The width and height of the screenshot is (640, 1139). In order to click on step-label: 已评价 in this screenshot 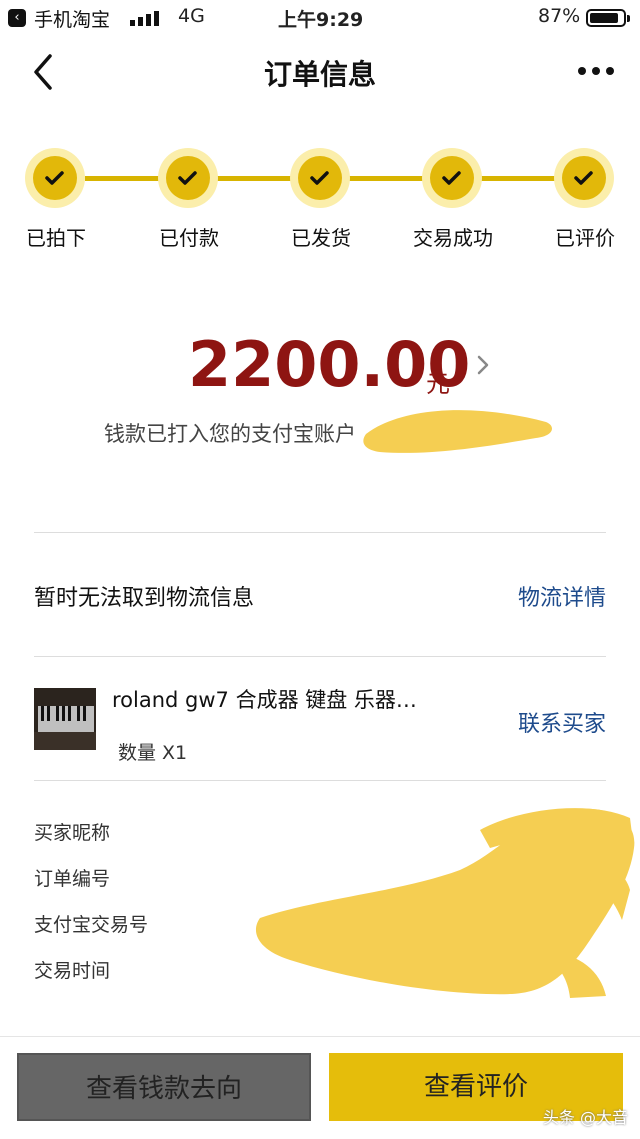, I will do `click(585, 238)`.